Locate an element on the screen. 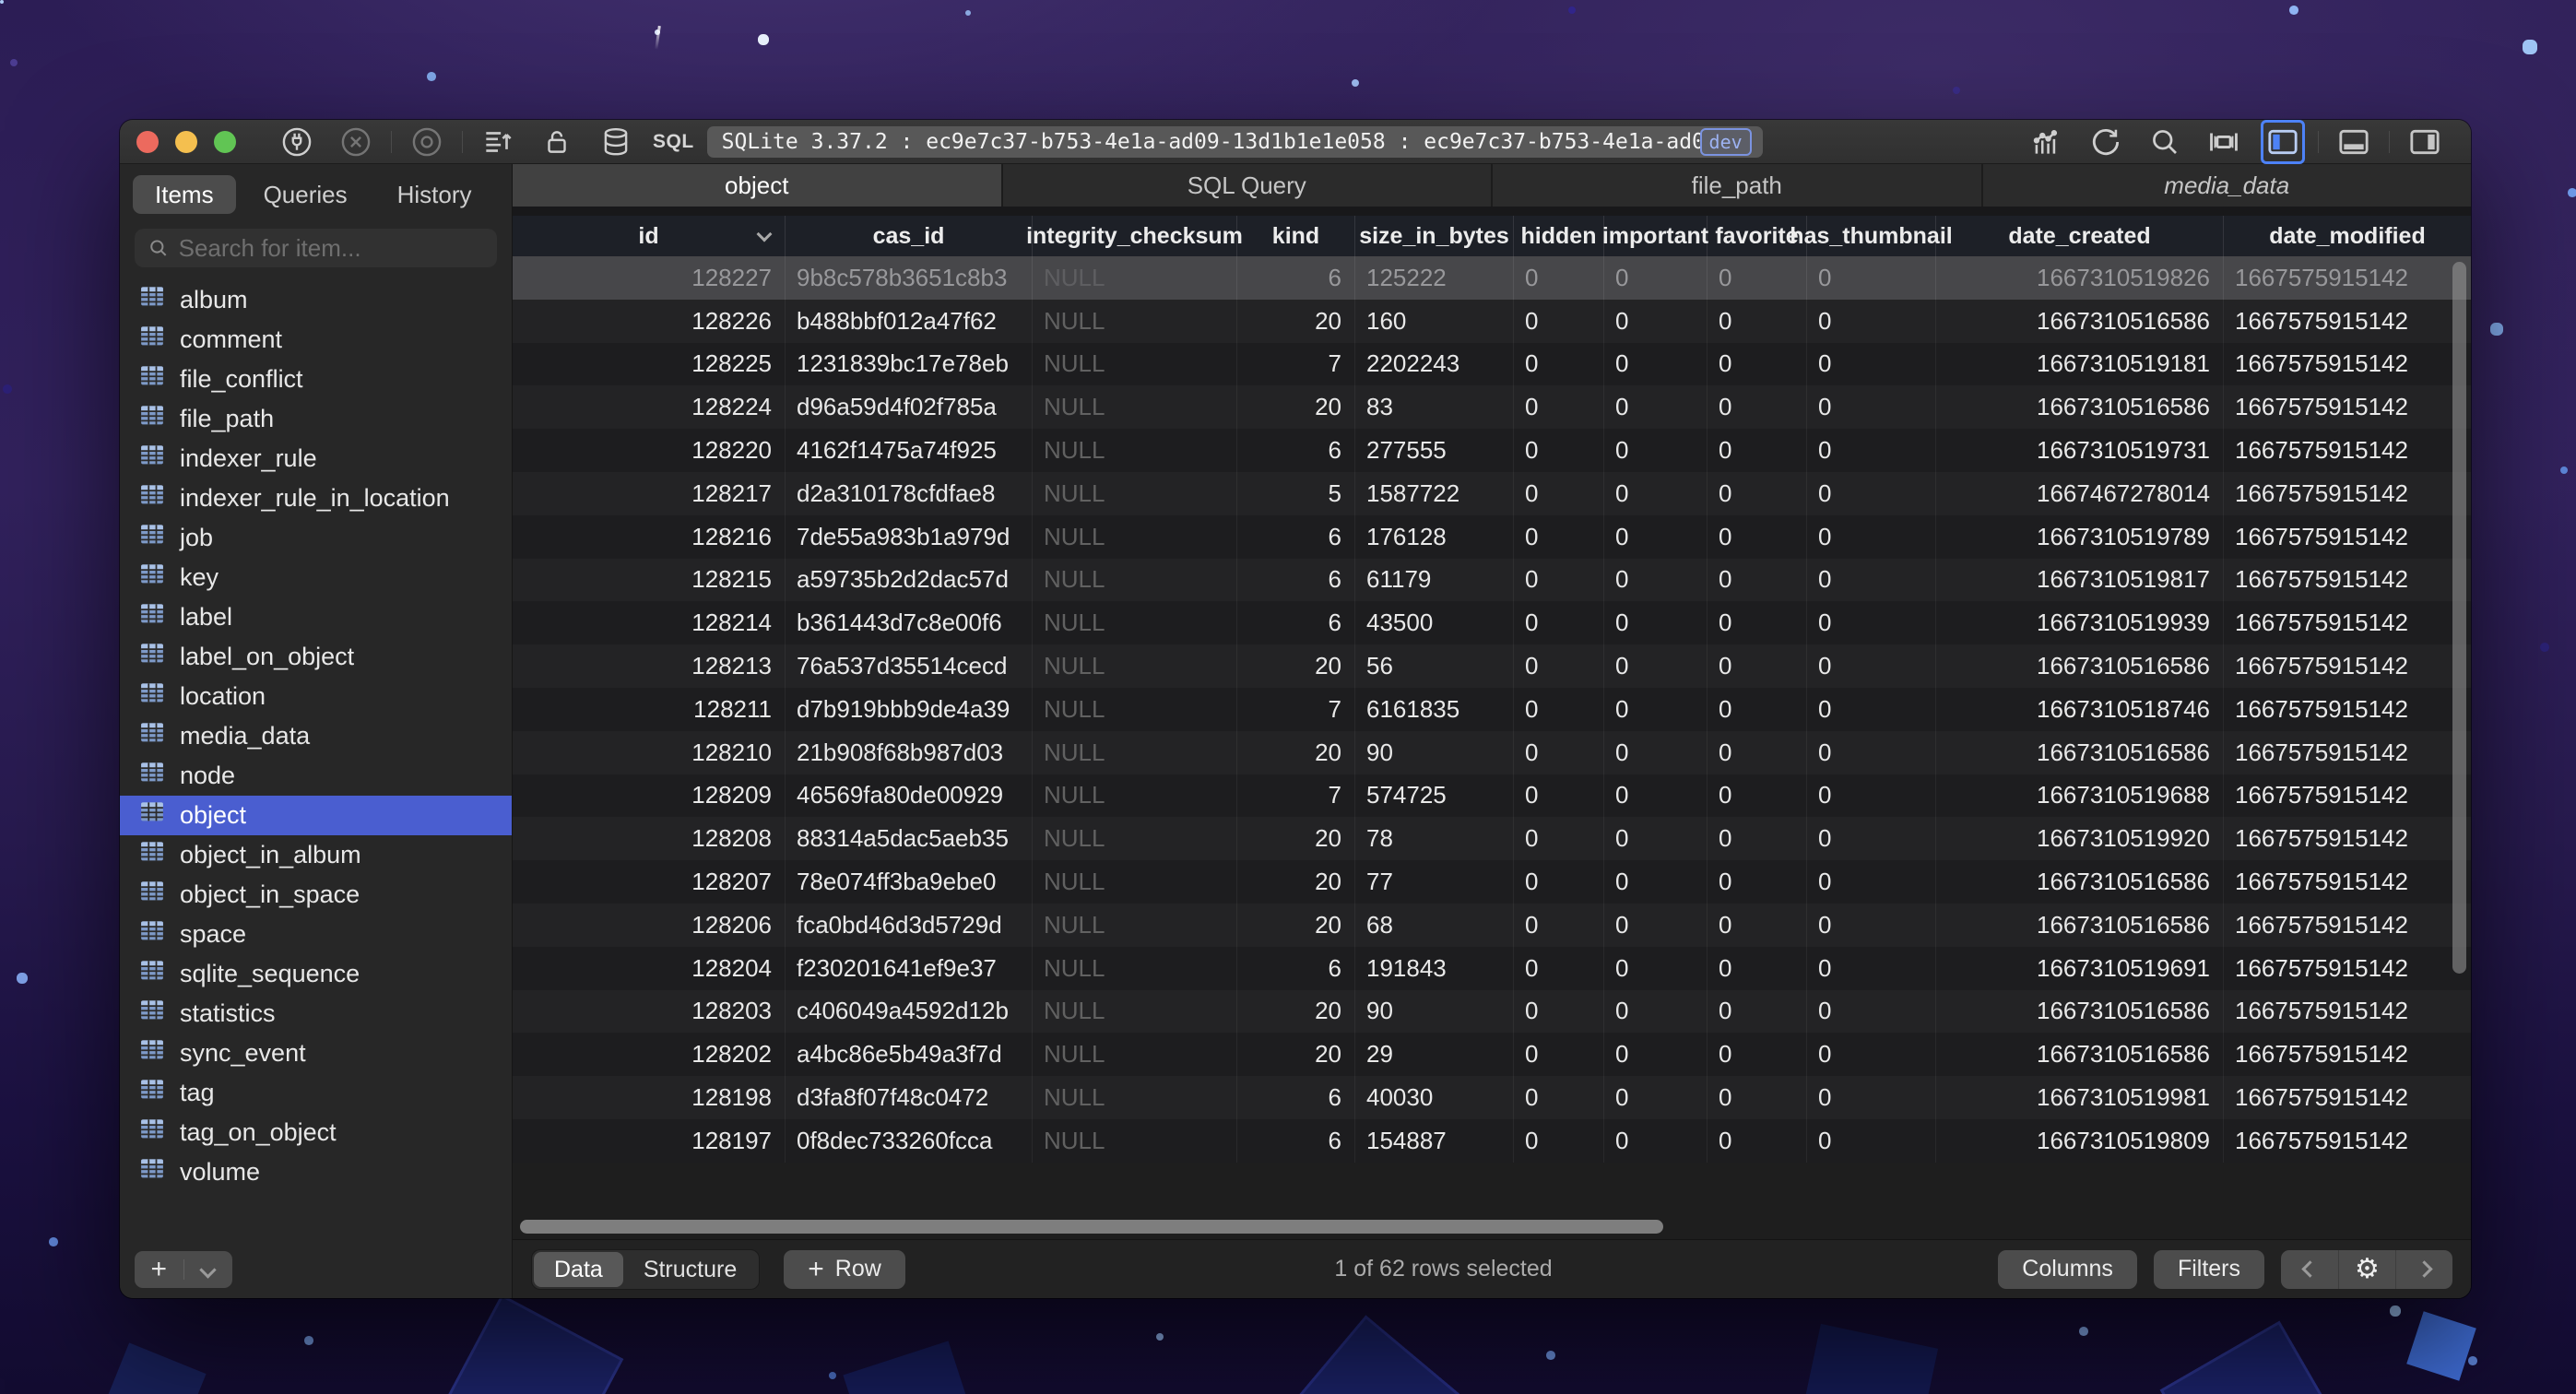  cell-date_created: 1667310519809 is located at coordinates (2079, 1140).